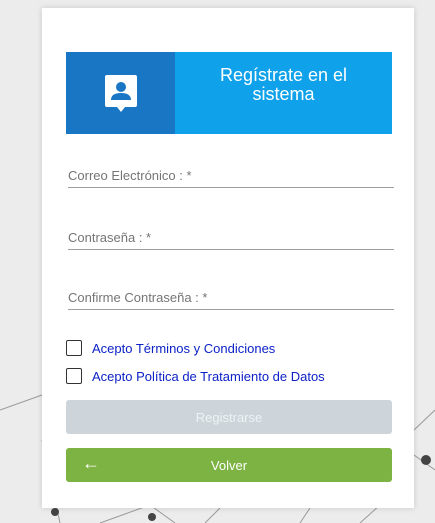 Image resolution: width=435 pixels, height=523 pixels. What do you see at coordinates (91, 463) in the screenshot?
I see `arrow-left-icon: ←` at bounding box center [91, 463].